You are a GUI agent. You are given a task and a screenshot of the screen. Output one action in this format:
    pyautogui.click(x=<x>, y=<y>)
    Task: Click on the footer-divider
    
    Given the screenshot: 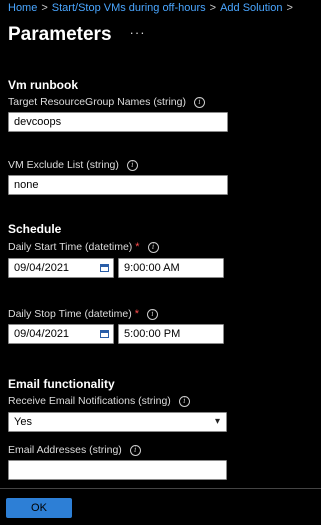 What is the action you would take?
    pyautogui.click(x=160, y=488)
    